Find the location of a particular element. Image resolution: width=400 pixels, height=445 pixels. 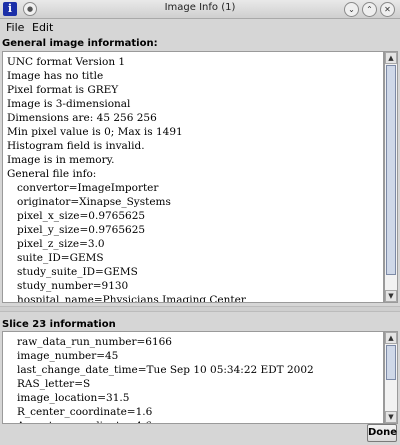

info-line: R_center_coordinate=1.6 is located at coordinates (80, 412).